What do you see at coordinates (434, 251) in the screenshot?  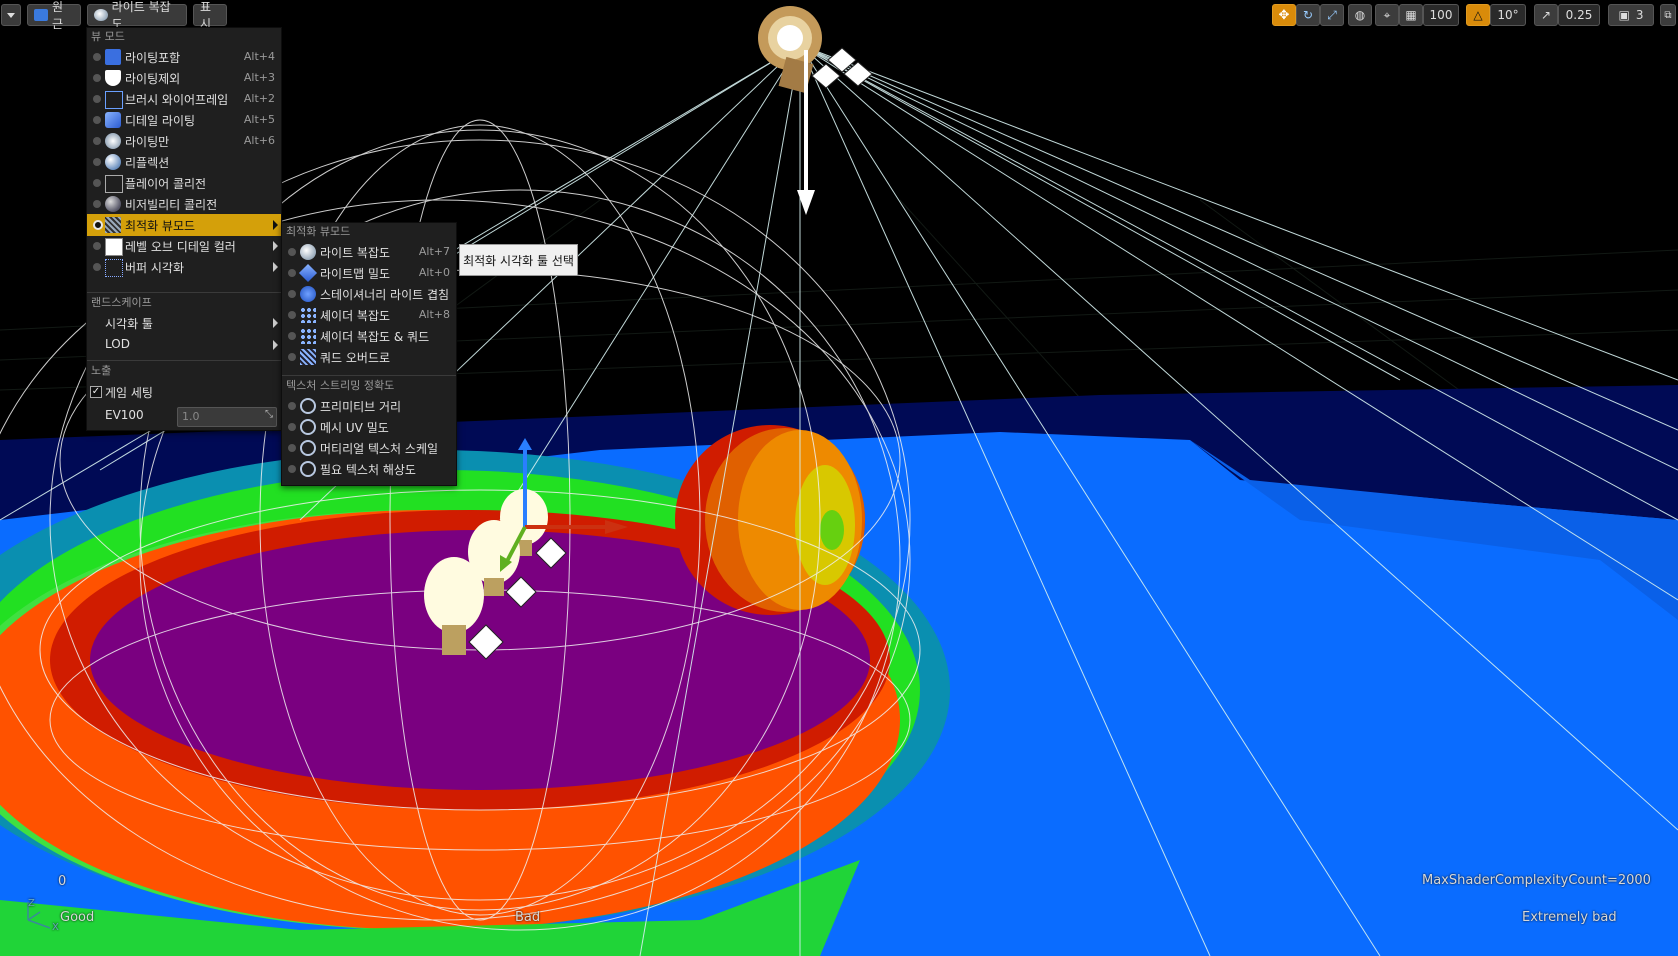 I see `optimization-item-shortcut: Alt+7` at bounding box center [434, 251].